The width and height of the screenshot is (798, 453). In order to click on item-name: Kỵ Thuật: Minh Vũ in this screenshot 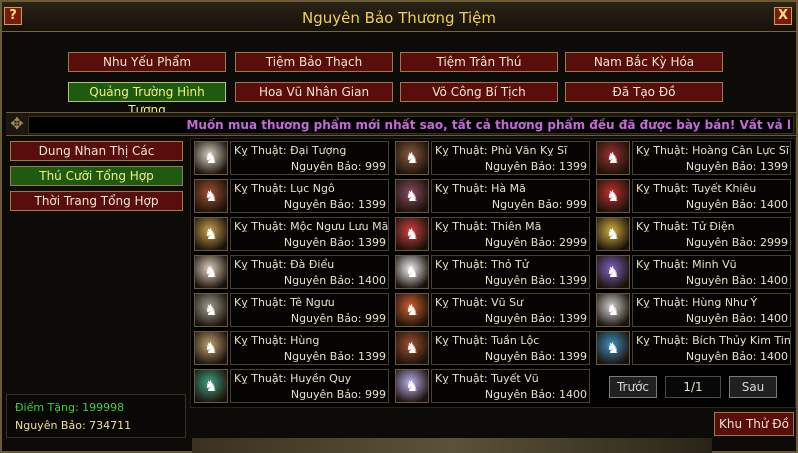, I will do `click(686, 264)`.